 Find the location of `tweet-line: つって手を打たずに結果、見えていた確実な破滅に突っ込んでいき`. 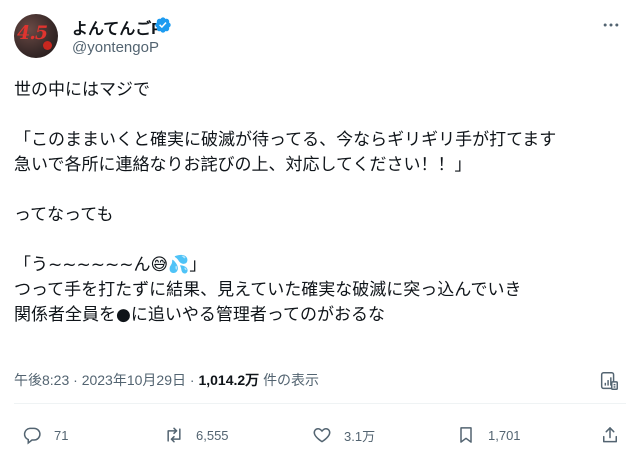

tweet-line: つって手を打たずに結果、見えていた確実な破滅に突っ込んでいき is located at coordinates (268, 290).